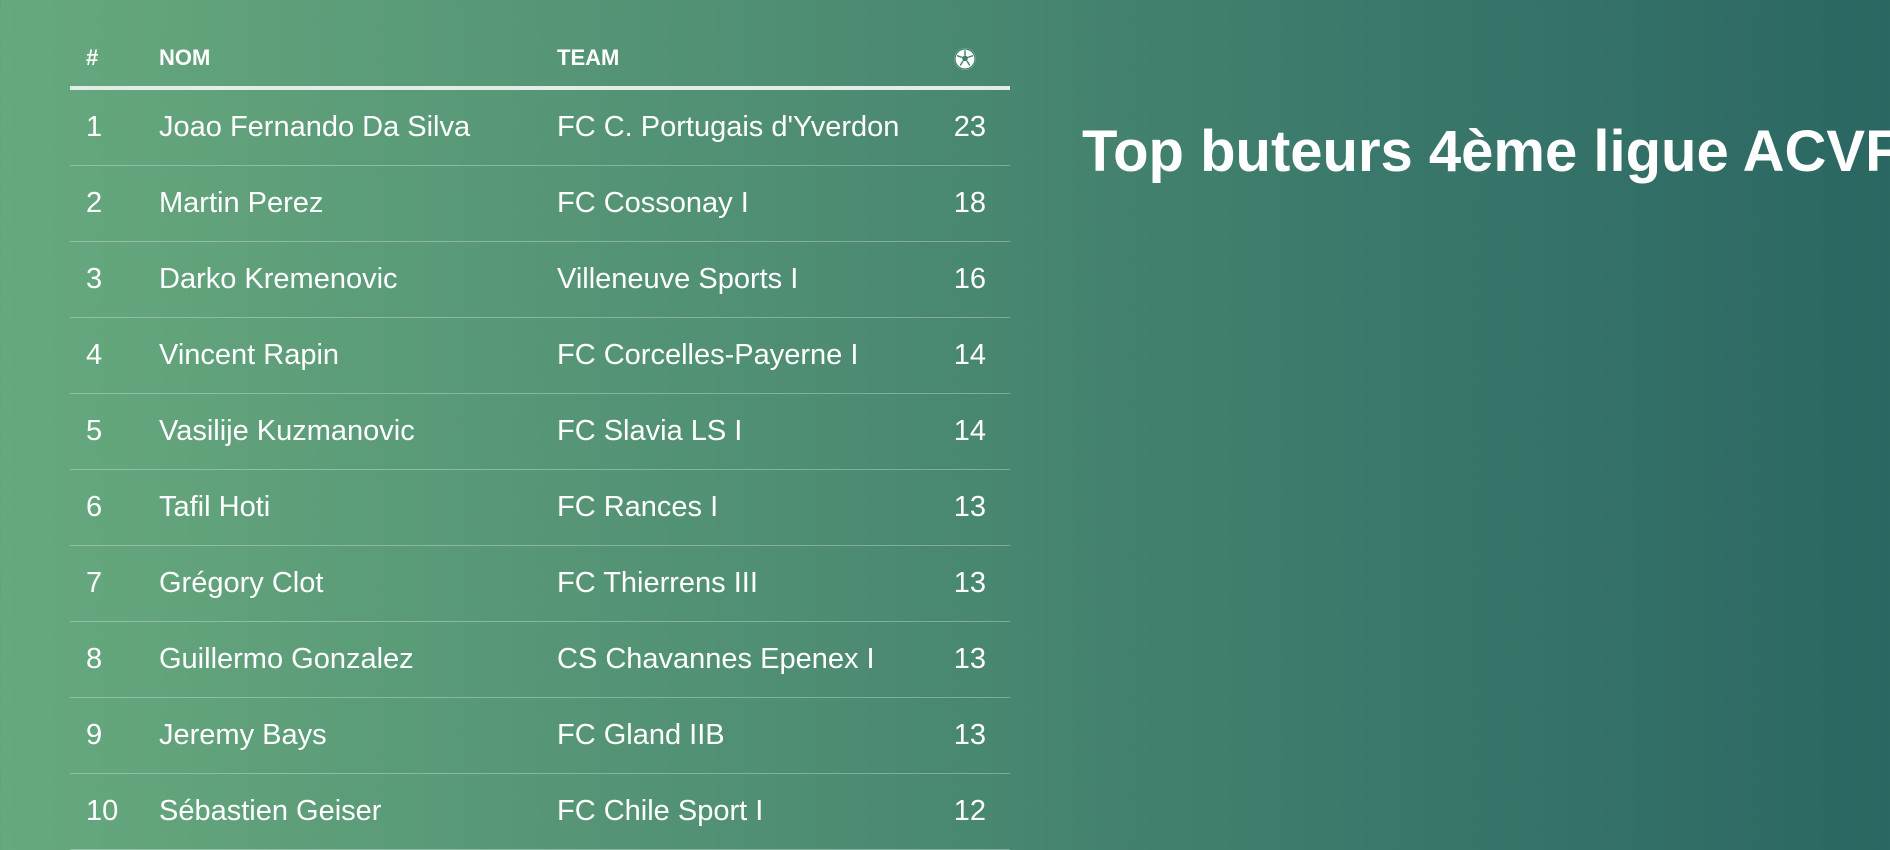 The height and width of the screenshot is (850, 1890). I want to click on rank-cell: 2, so click(114, 203).